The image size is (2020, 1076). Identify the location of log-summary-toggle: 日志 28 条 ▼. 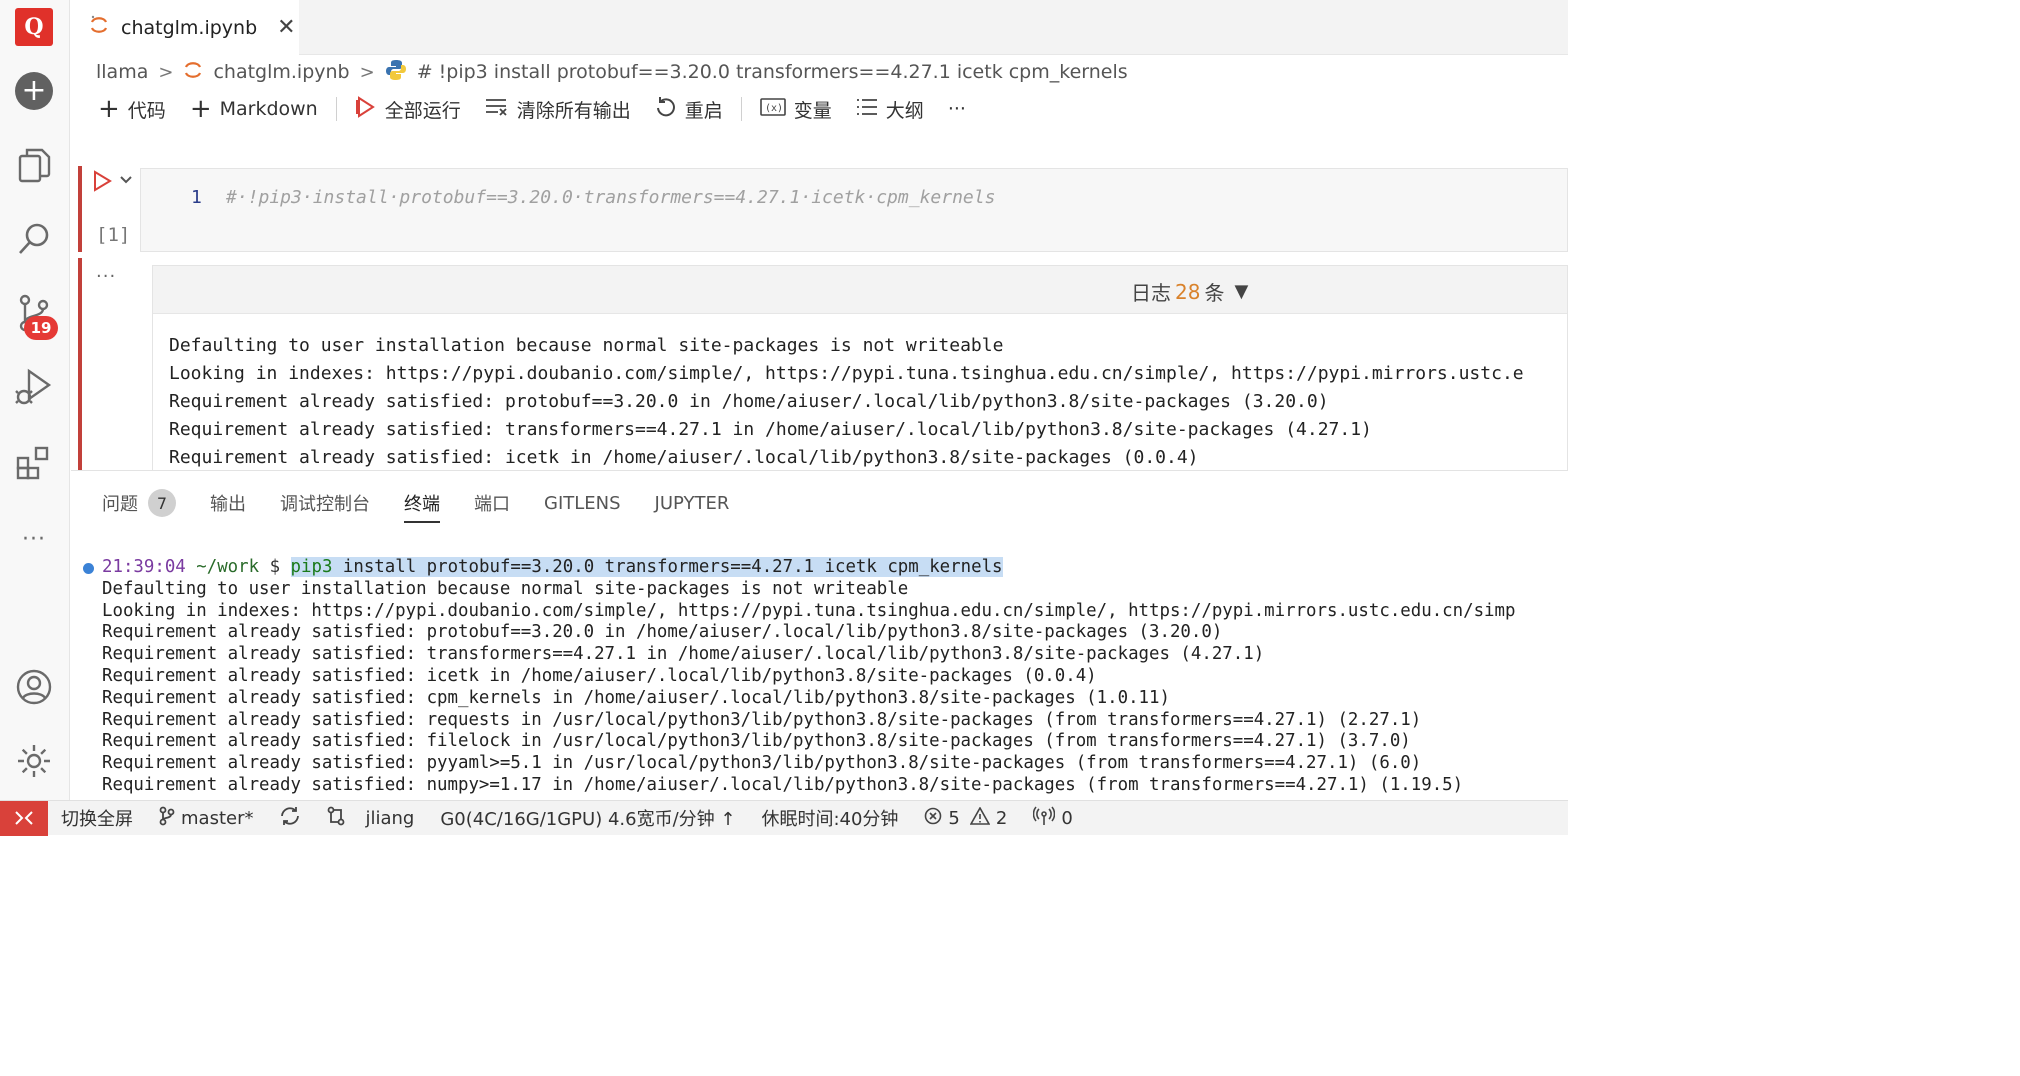
(1189, 291).